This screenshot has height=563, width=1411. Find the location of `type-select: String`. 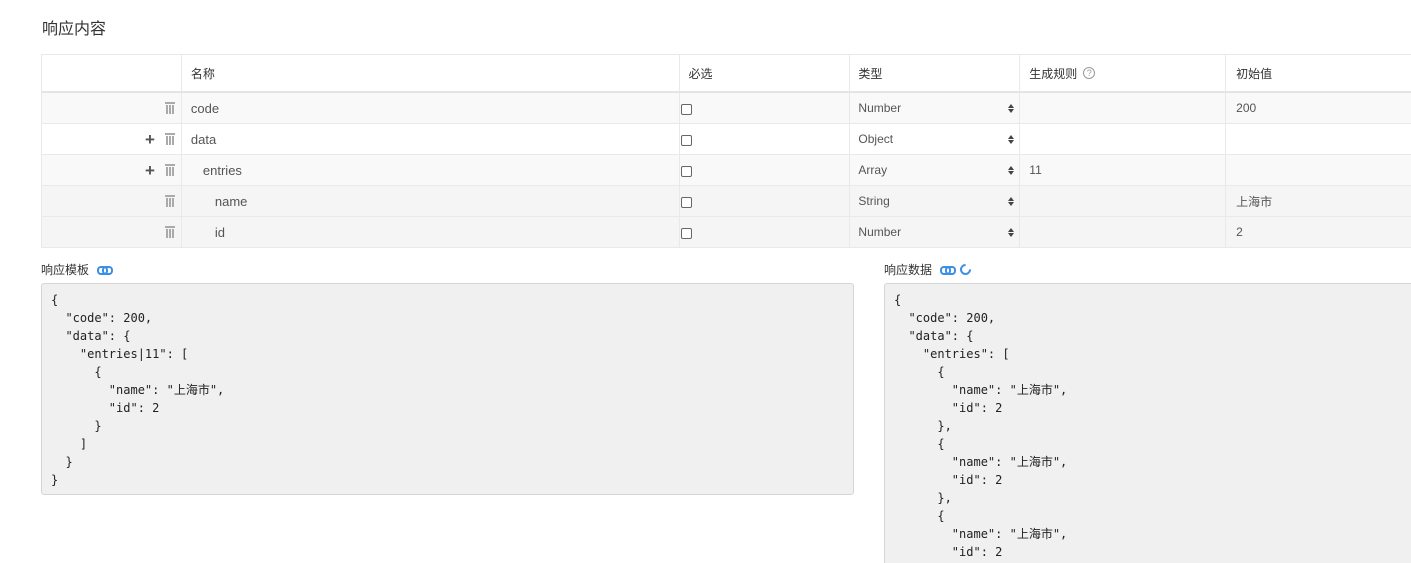

type-select: String is located at coordinates (935, 201).